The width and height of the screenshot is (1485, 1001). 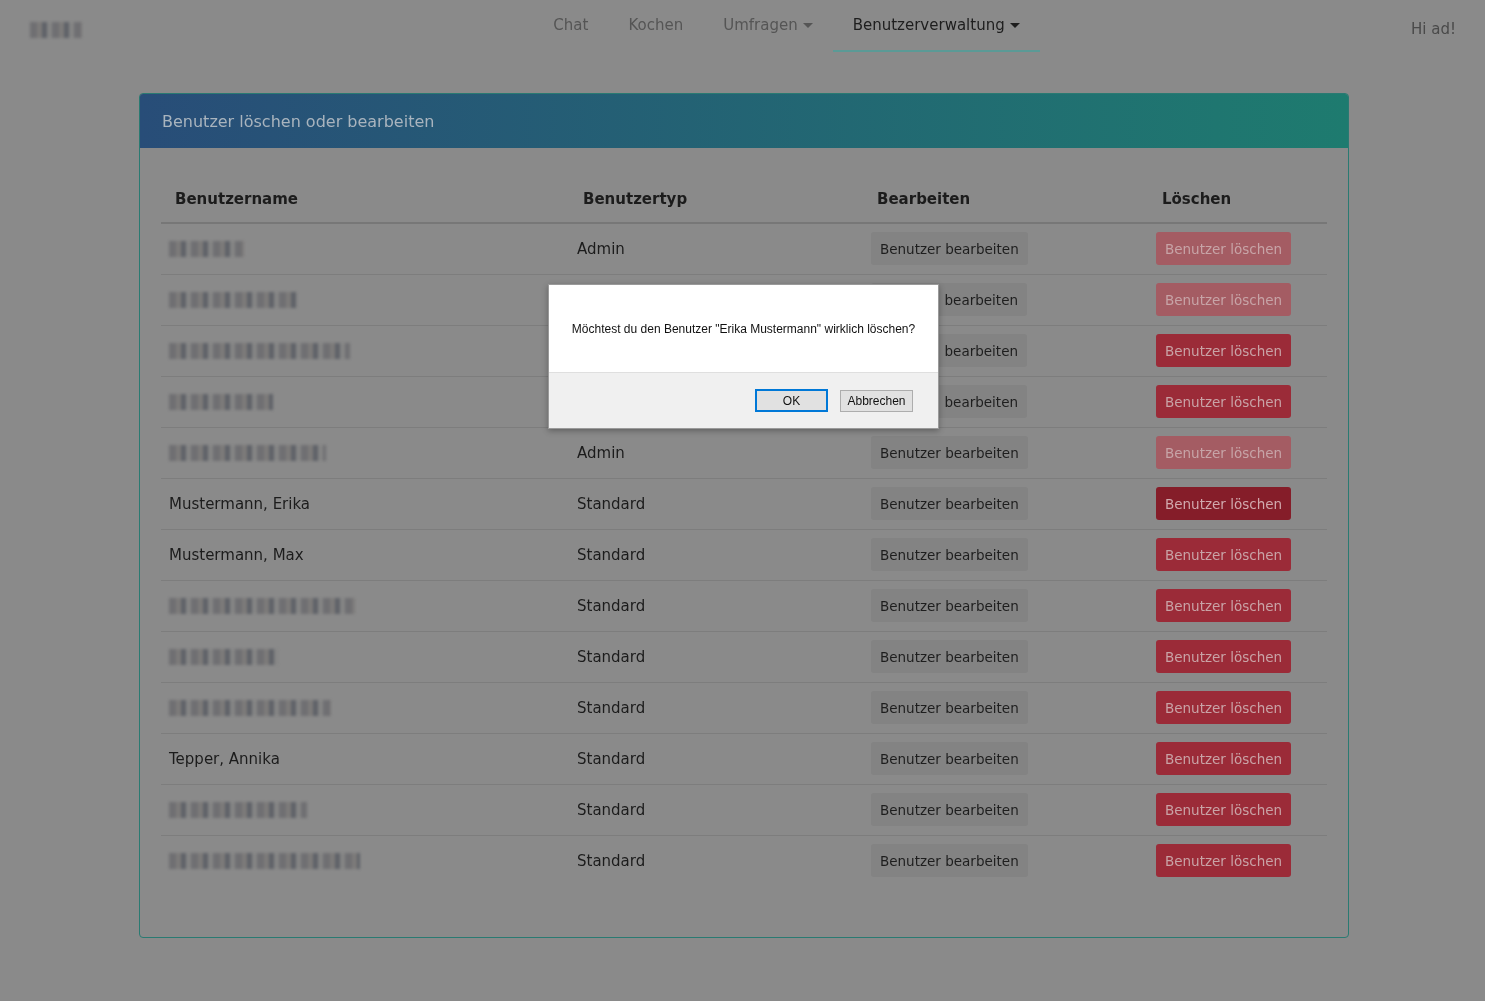 What do you see at coordinates (936, 26) in the screenshot?
I see `nav-link: Benutzerverwaltung` at bounding box center [936, 26].